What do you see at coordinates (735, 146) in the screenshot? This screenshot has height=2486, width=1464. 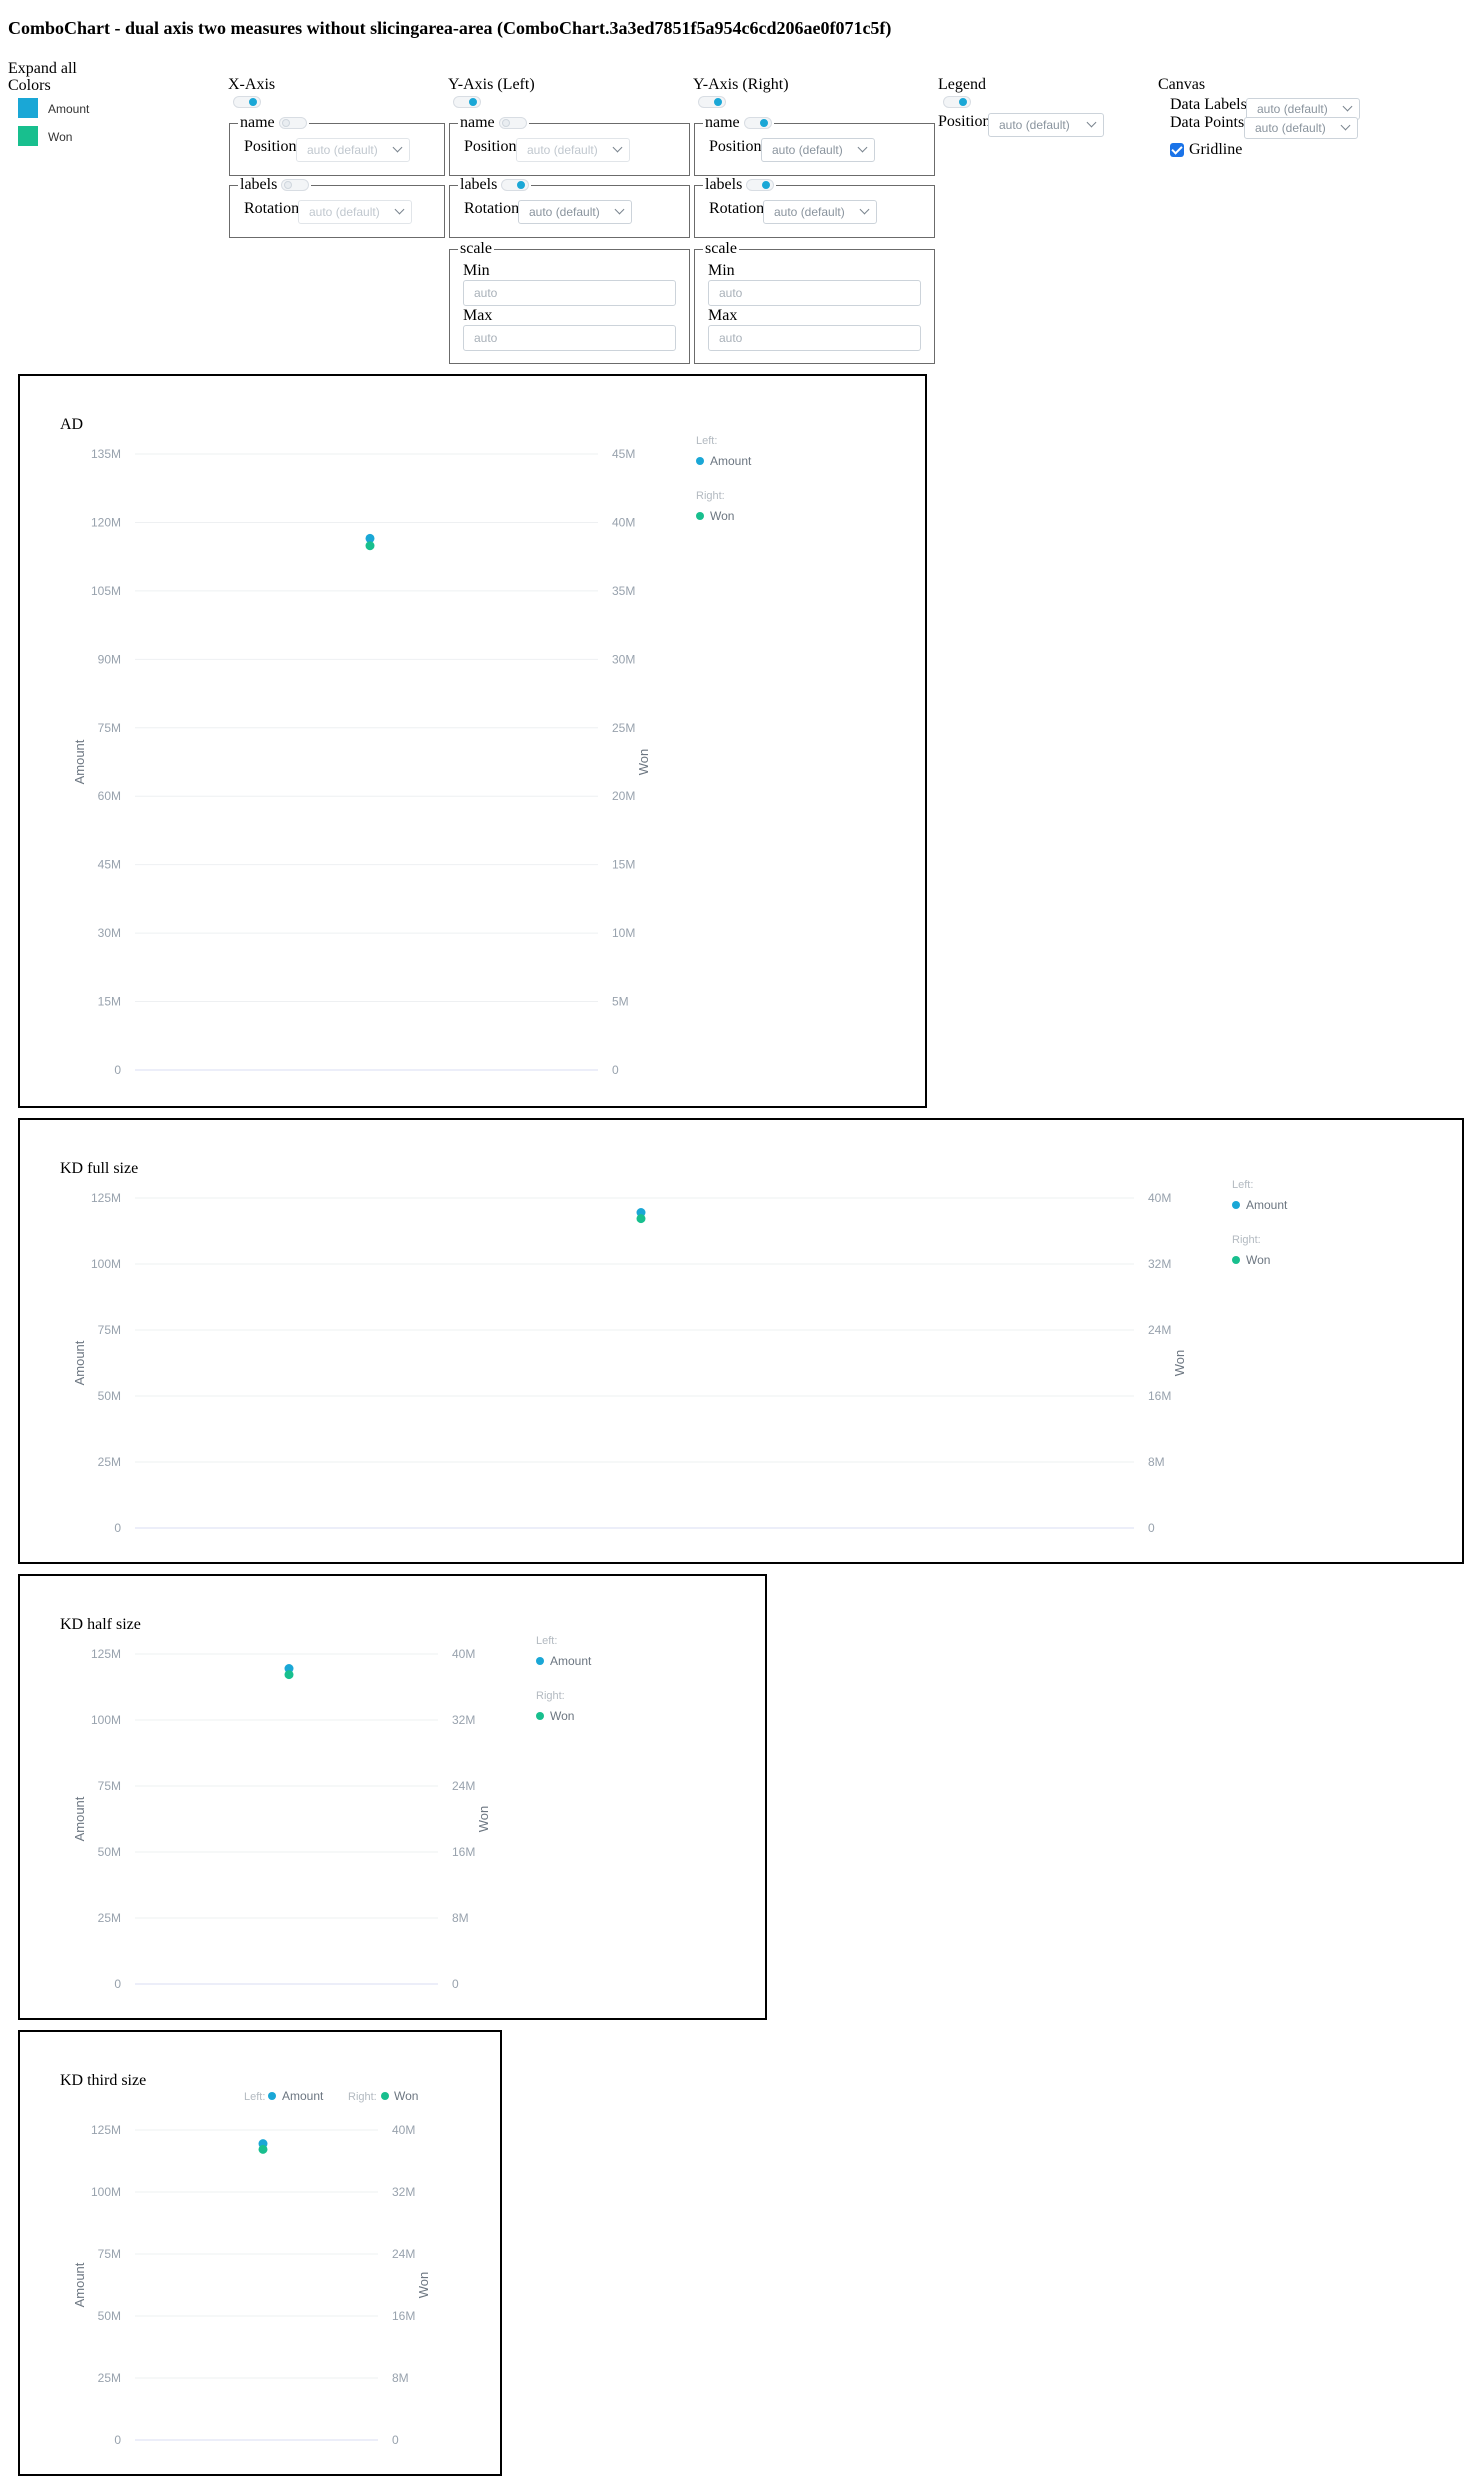 I see `y-right-position-label: Position` at bounding box center [735, 146].